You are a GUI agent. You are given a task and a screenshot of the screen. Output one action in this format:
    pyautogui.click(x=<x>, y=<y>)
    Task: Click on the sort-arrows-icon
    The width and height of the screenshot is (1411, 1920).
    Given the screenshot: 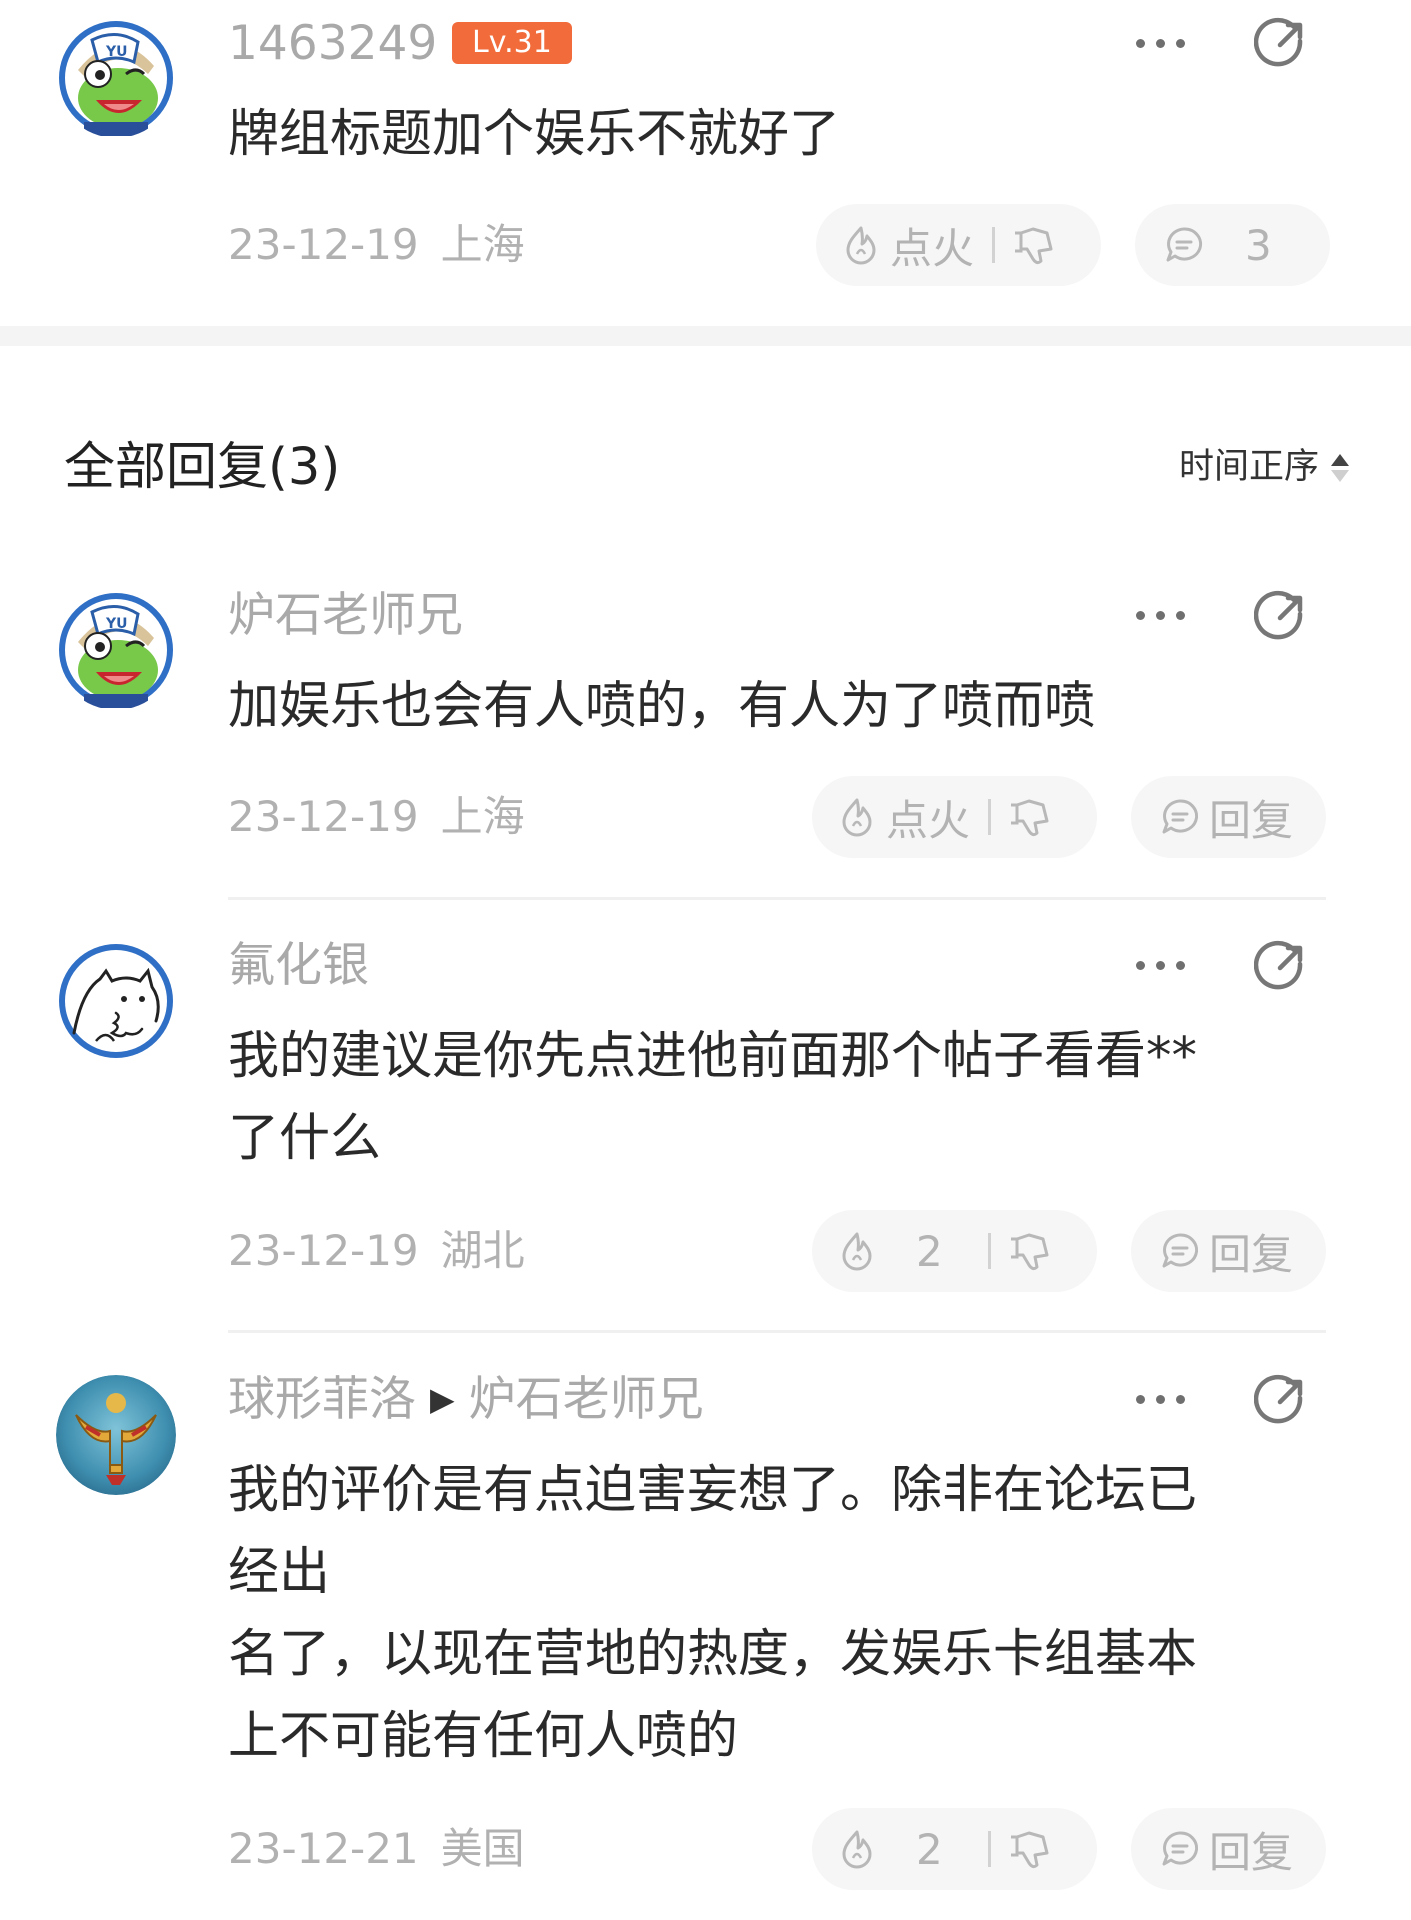 What is the action you would take?
    pyautogui.click(x=1340, y=467)
    